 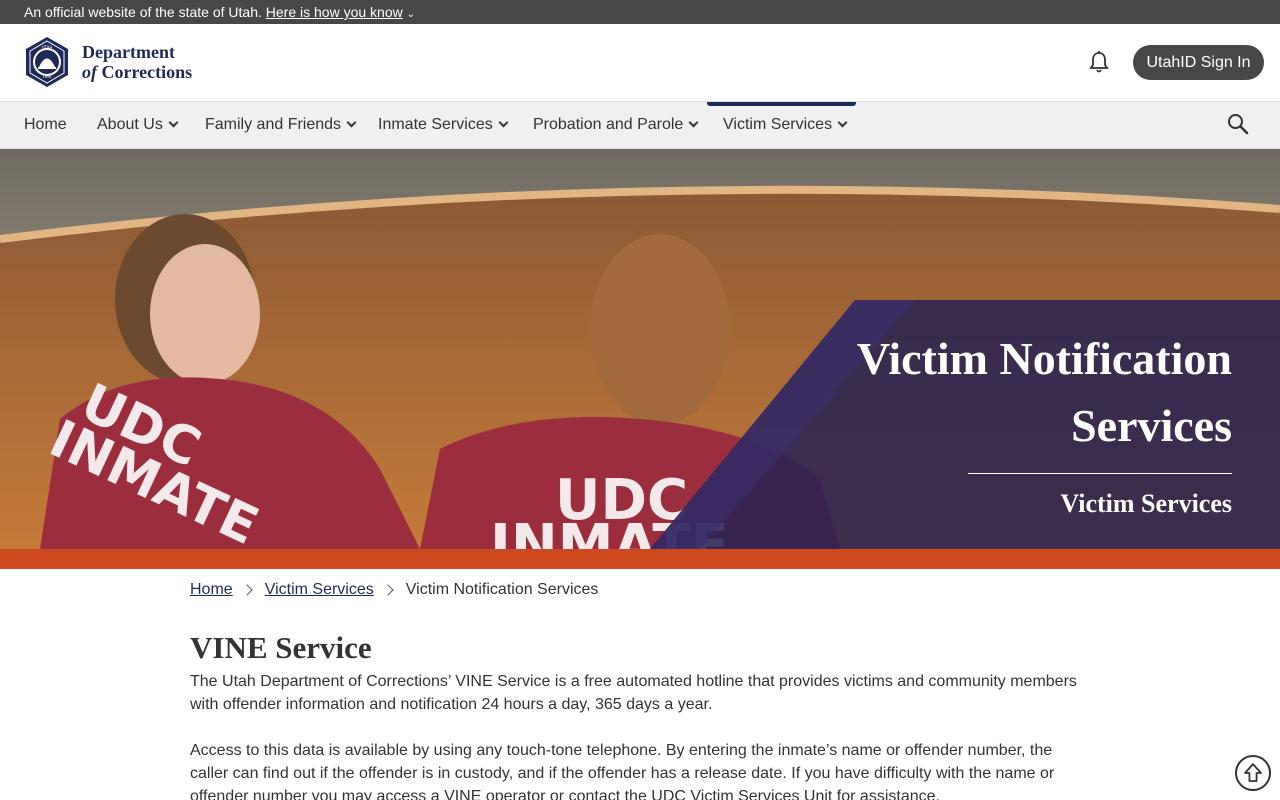 I want to click on nav-item-inmate-services: Inmate Services, so click(x=443, y=125).